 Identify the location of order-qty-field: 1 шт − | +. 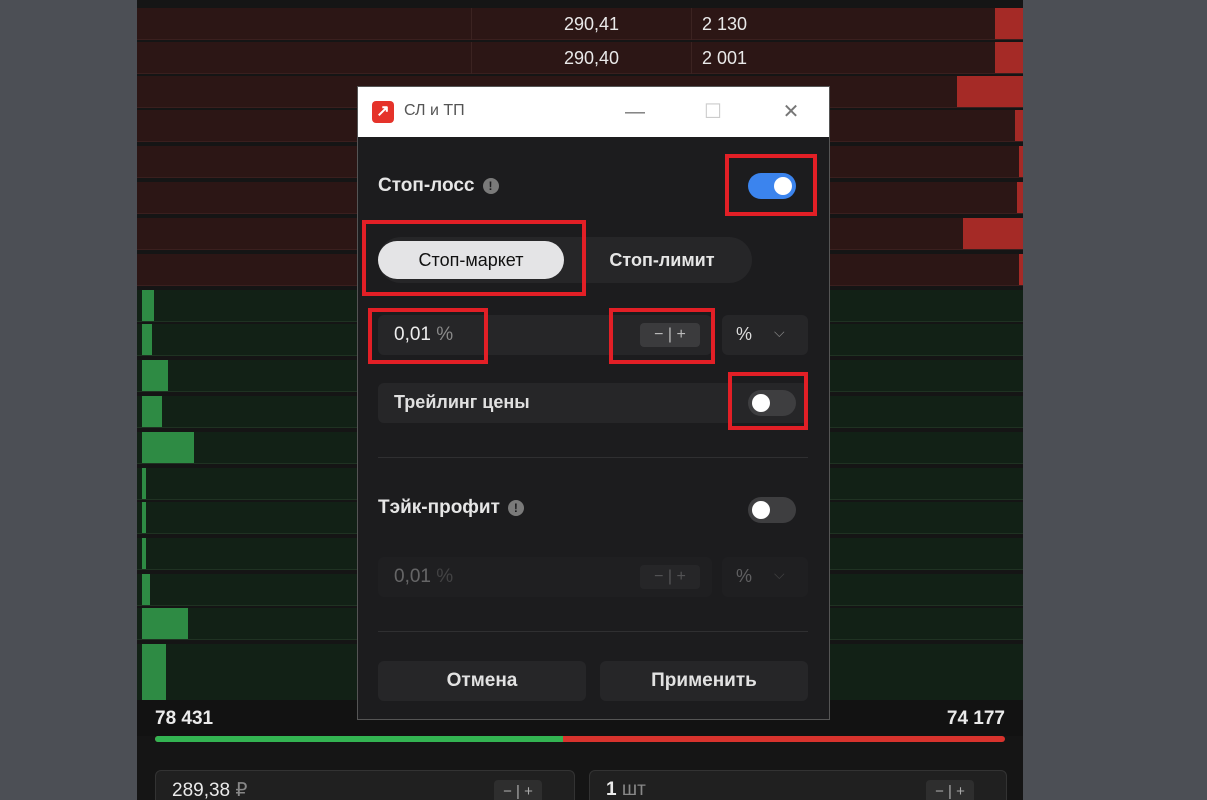
(798, 785).